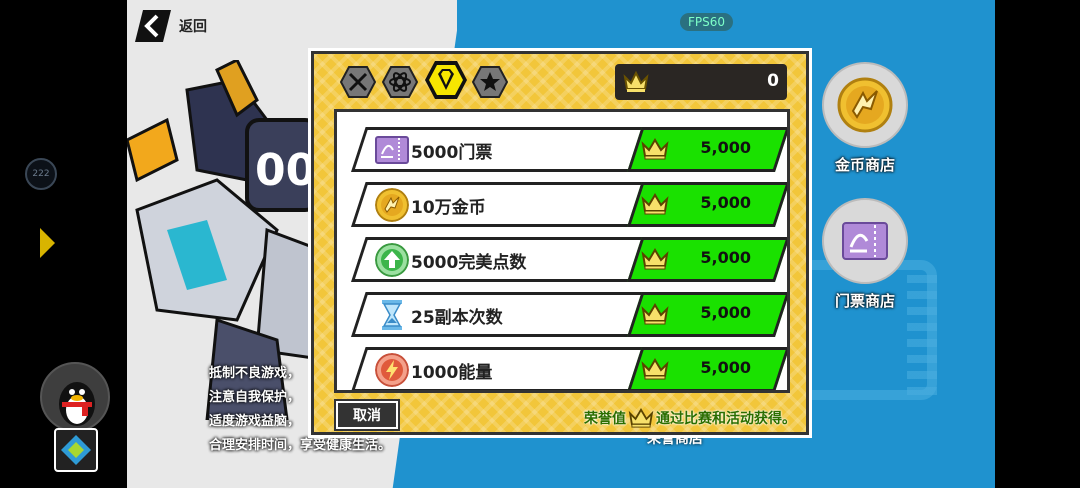  I want to click on diamond-icon, so click(446, 80).